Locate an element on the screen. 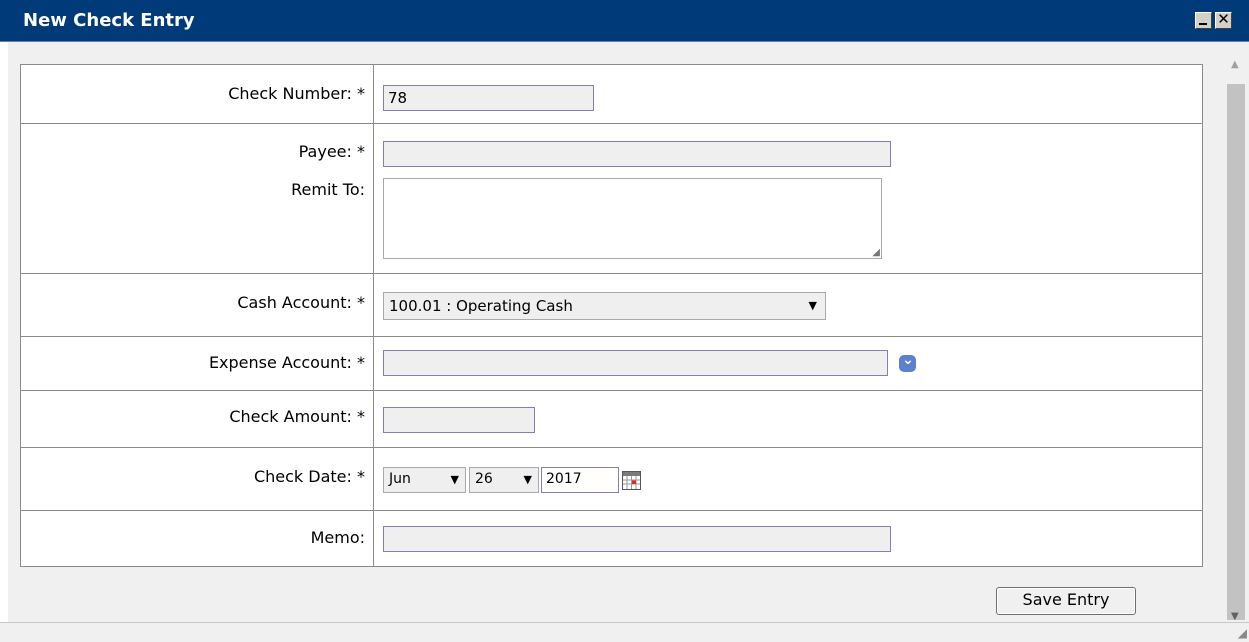 The width and height of the screenshot is (1249, 642). chevron-down-icon: ⌄ is located at coordinates (908, 359).